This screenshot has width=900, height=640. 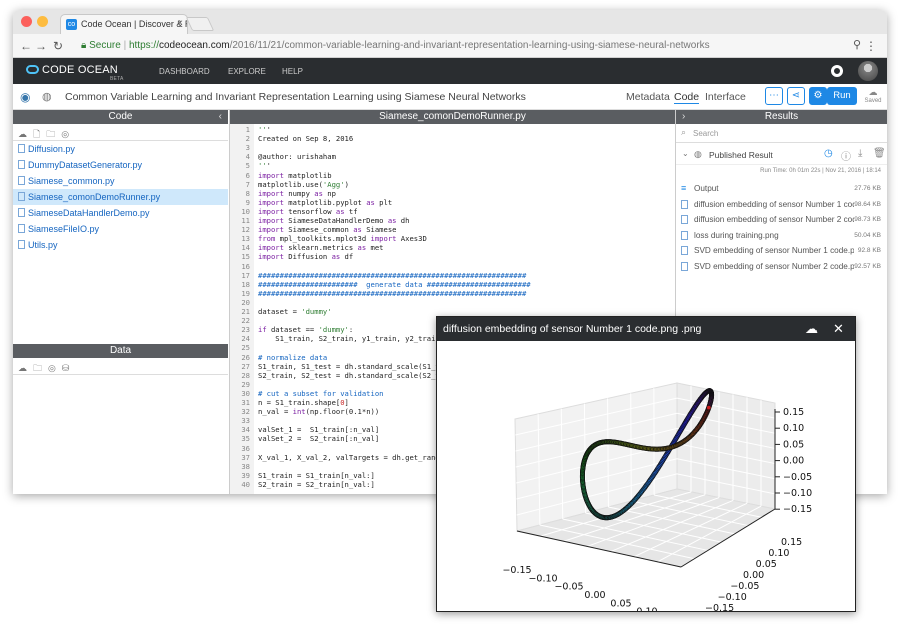 What do you see at coordinates (774, 96) in the screenshot?
I see `more-options-button: ⋯` at bounding box center [774, 96].